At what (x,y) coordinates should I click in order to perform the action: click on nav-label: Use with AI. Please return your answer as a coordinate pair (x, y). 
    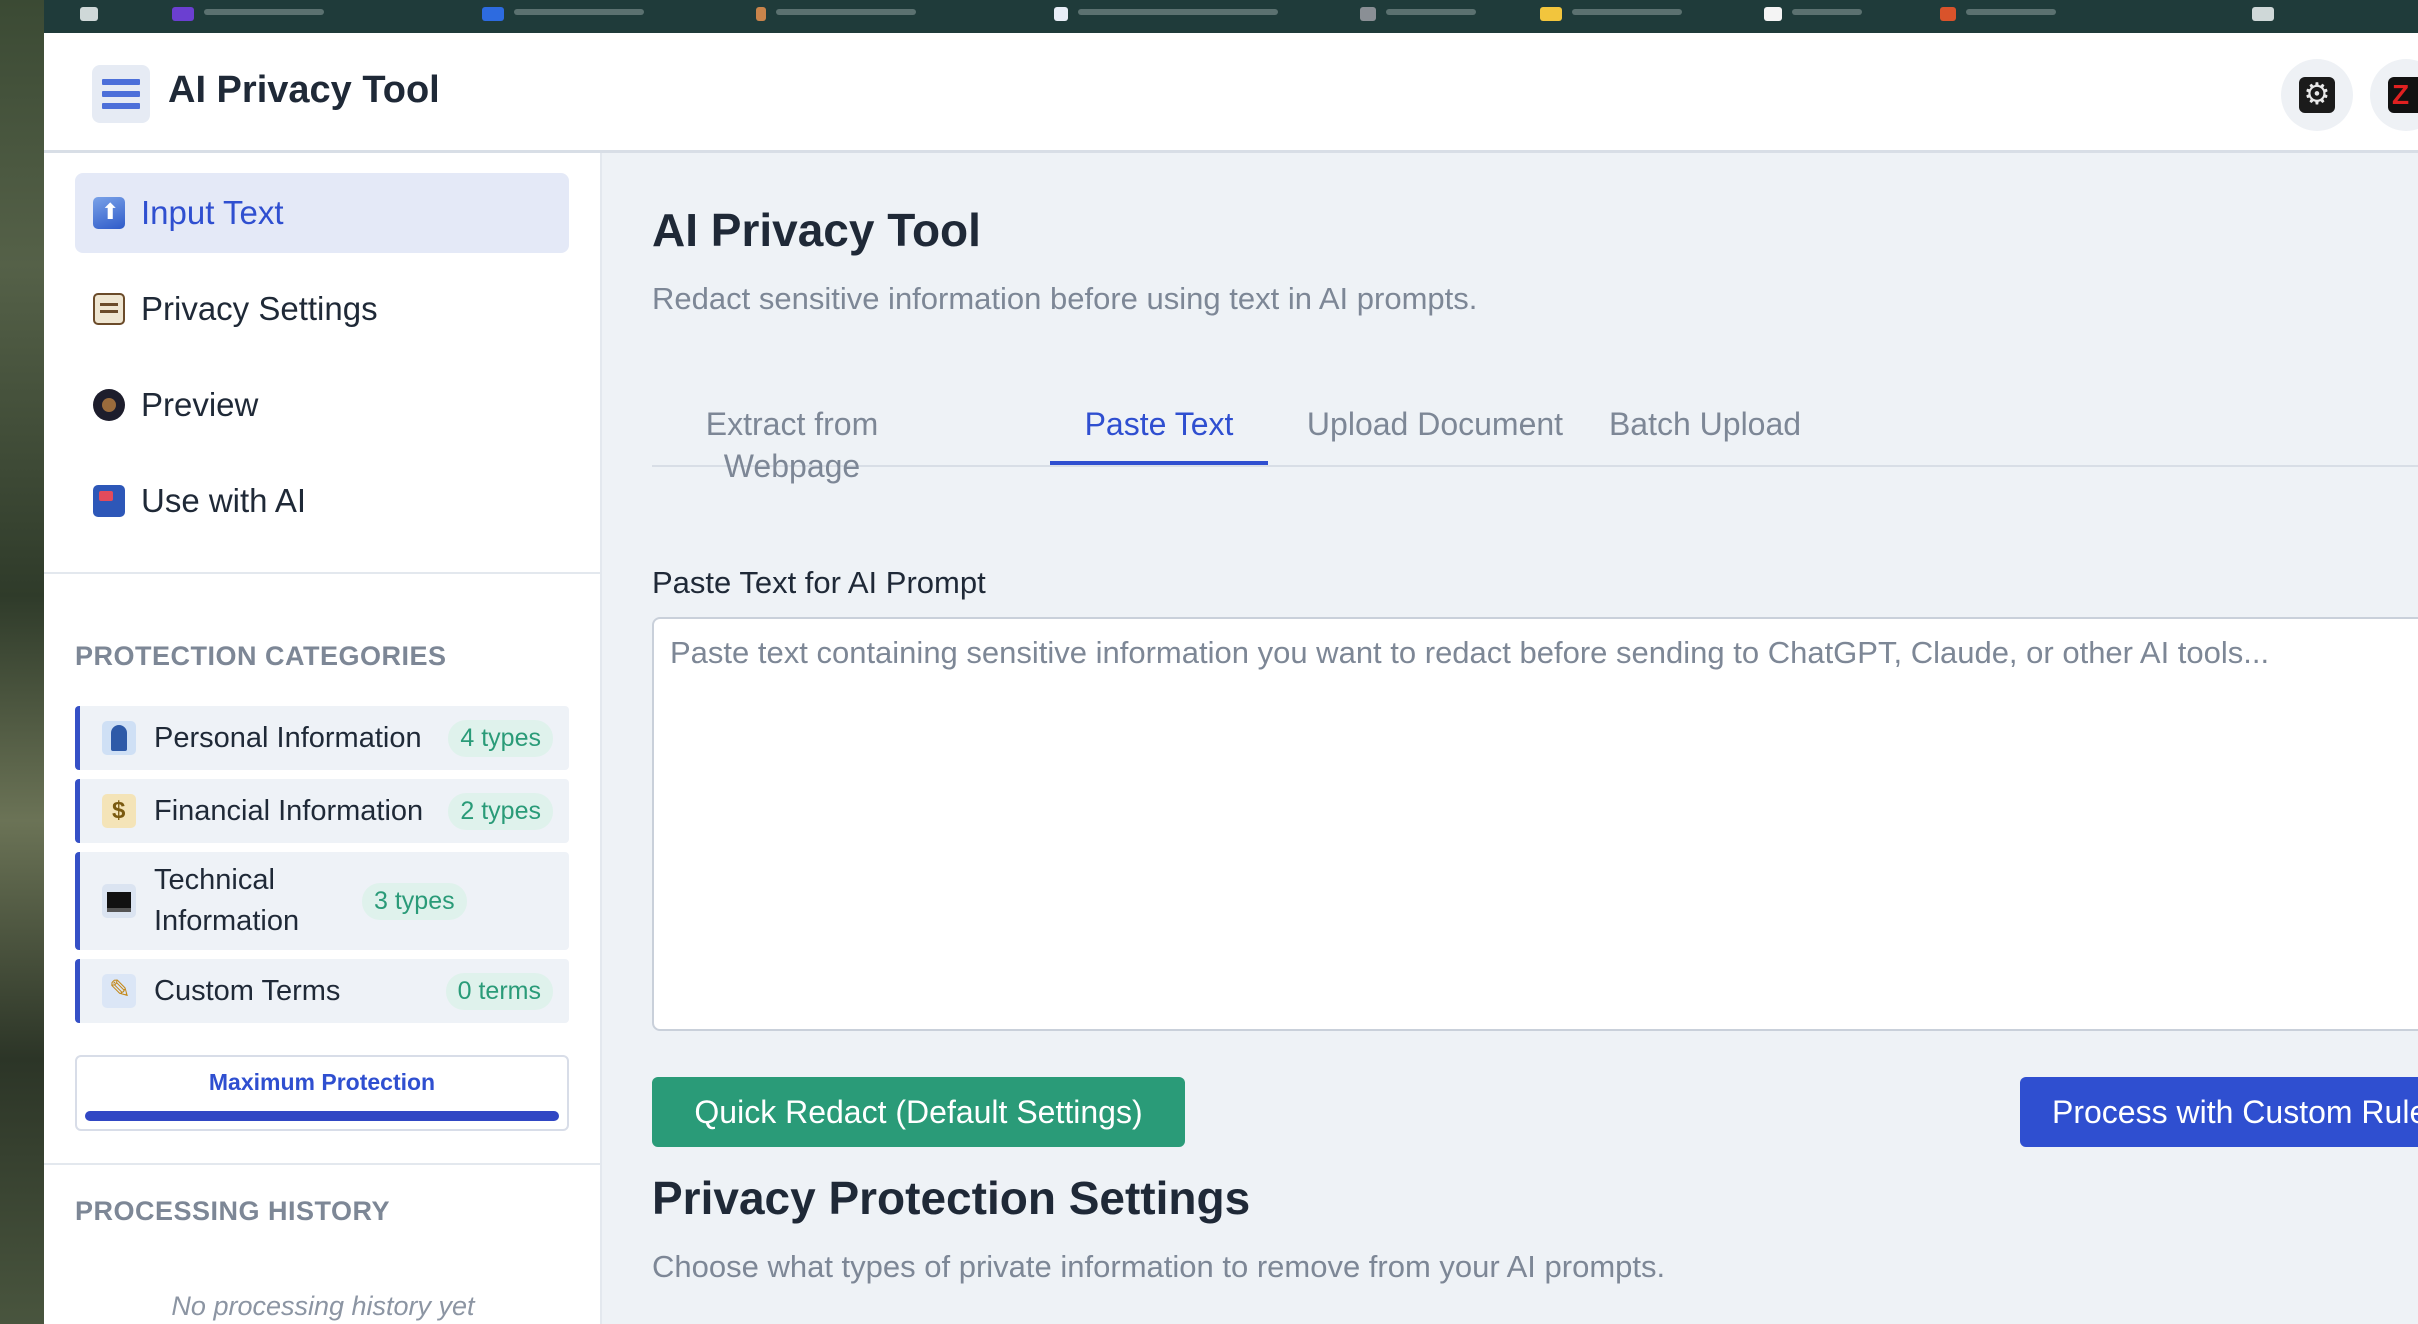
    Looking at the image, I should click on (224, 500).